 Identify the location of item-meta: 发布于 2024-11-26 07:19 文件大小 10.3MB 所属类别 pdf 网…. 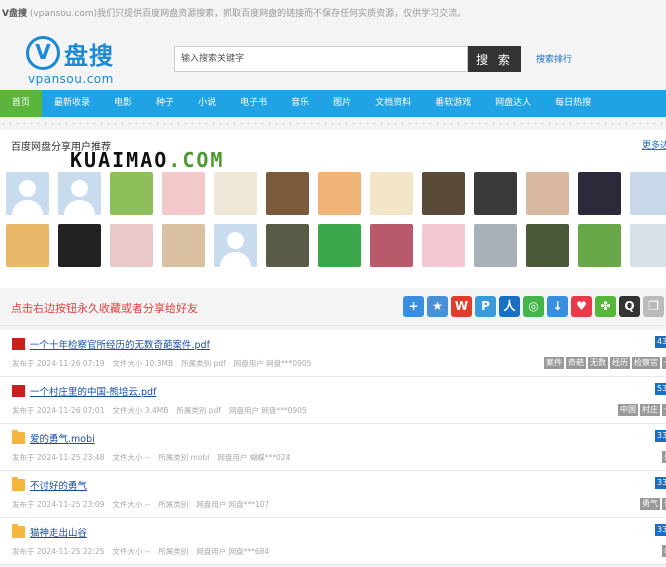
(165, 363).